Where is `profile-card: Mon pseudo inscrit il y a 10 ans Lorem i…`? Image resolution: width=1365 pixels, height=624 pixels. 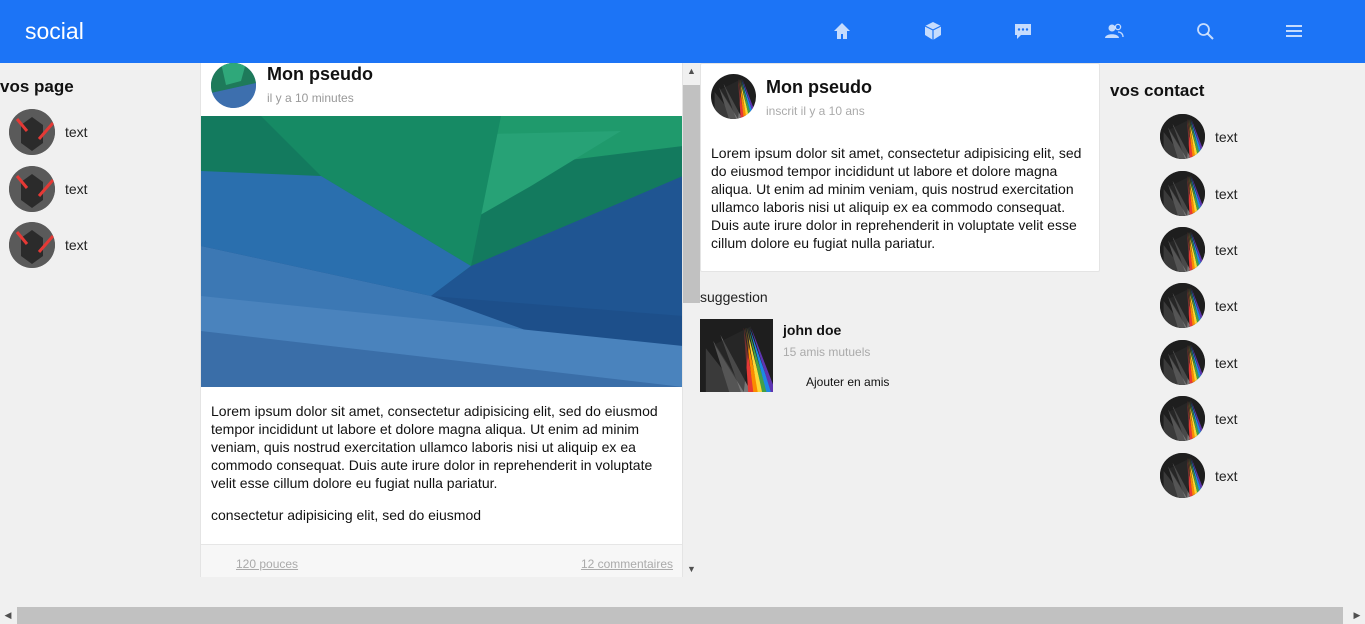 profile-card: Mon pseudo inscrit il y a 10 ans Lorem i… is located at coordinates (900, 167).